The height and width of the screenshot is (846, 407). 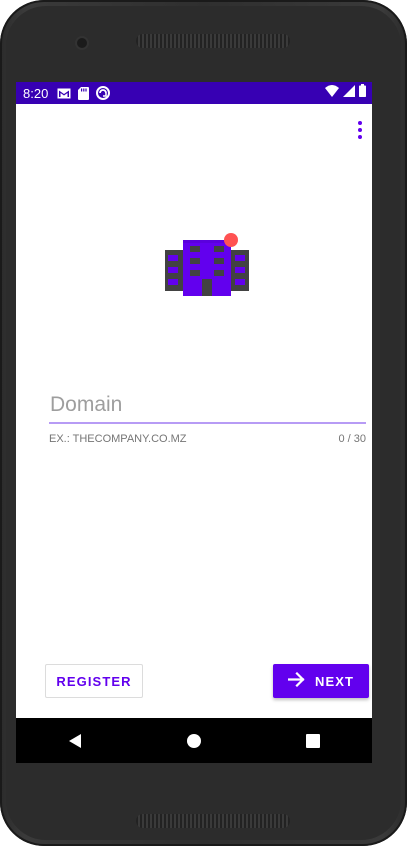 What do you see at coordinates (360, 130) in the screenshot?
I see `more-vert-icon` at bounding box center [360, 130].